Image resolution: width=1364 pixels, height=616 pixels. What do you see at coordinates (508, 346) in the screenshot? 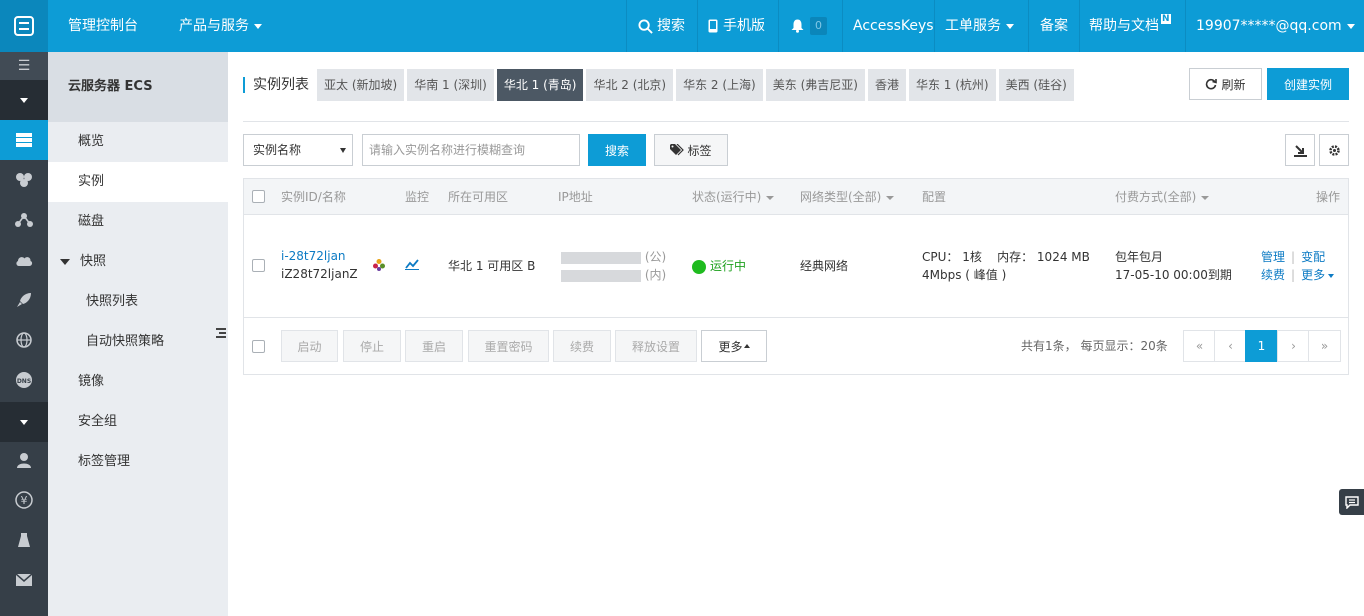
I see `reset-password-button: 重置密码` at bounding box center [508, 346].